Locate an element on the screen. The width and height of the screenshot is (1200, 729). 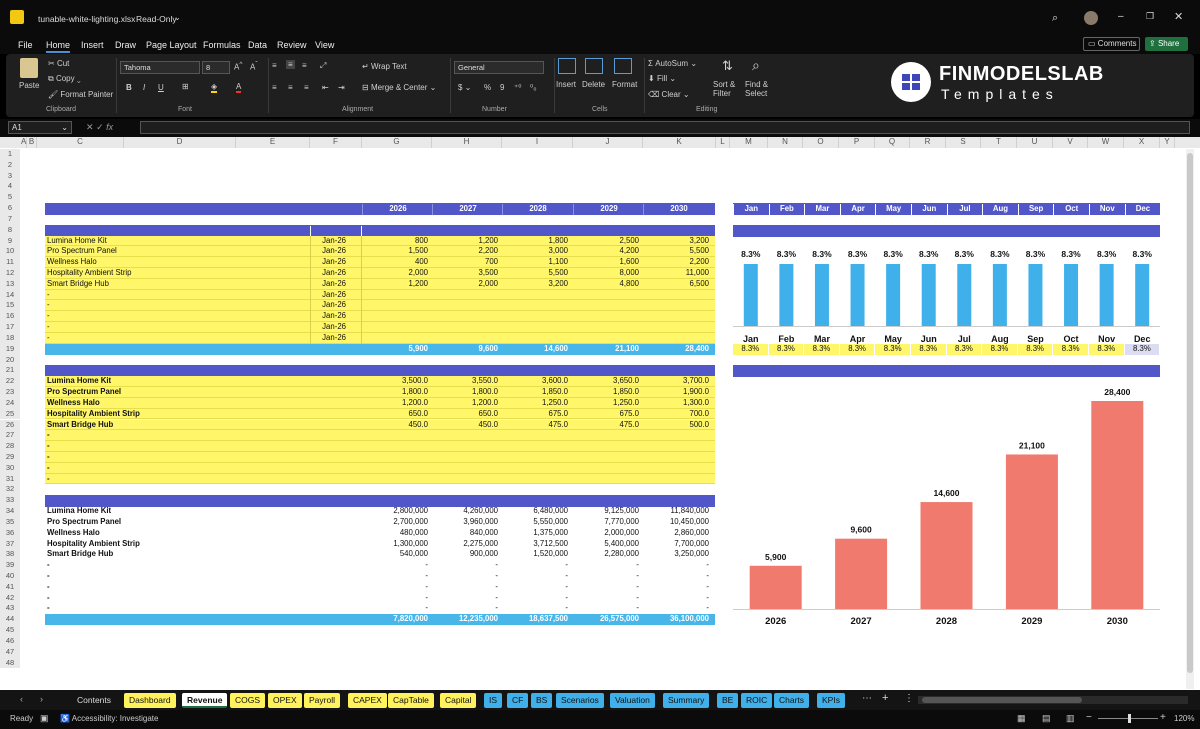
sheet-tab: Charts is located at coordinates (792, 700).